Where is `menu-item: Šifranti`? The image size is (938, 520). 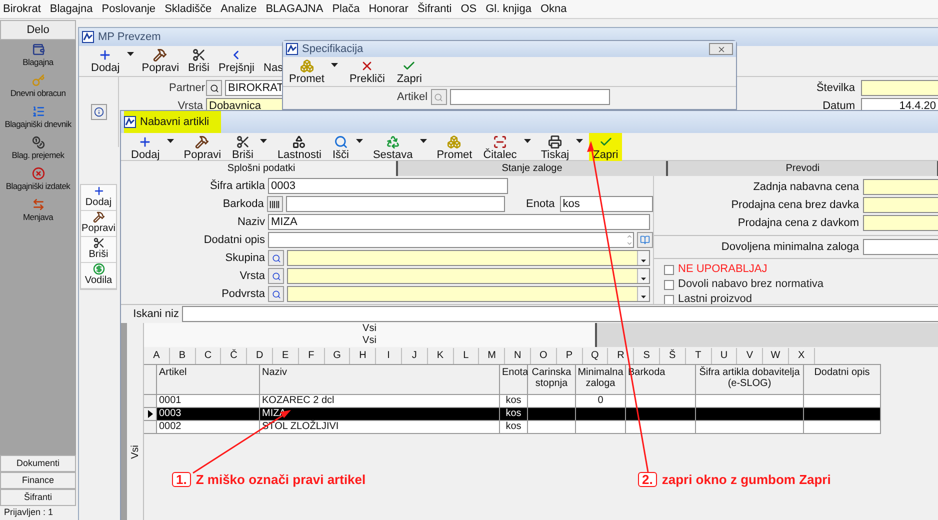 menu-item: Šifranti is located at coordinates (434, 9).